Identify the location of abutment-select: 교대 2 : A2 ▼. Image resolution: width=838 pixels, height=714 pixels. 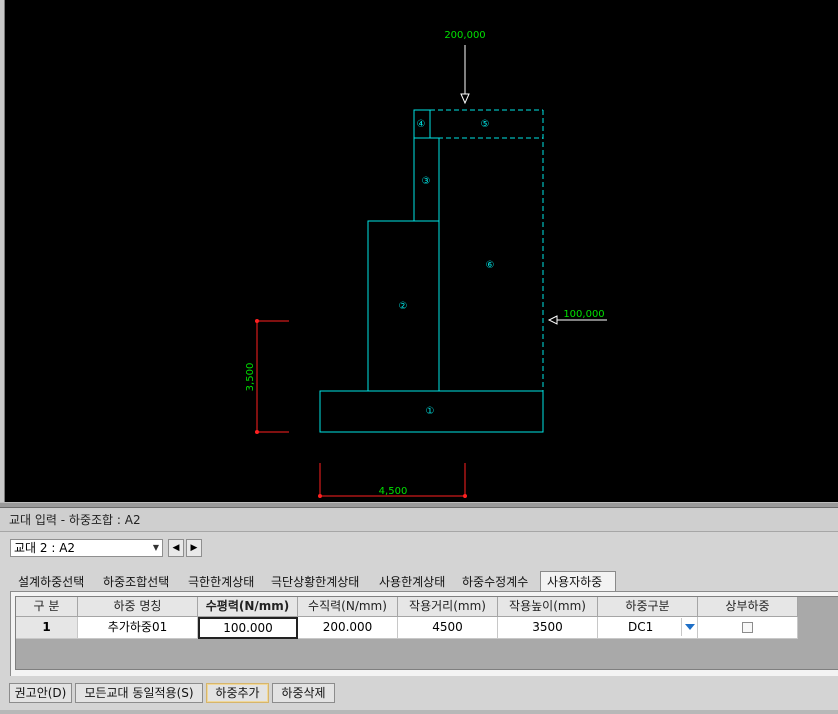
(86, 548).